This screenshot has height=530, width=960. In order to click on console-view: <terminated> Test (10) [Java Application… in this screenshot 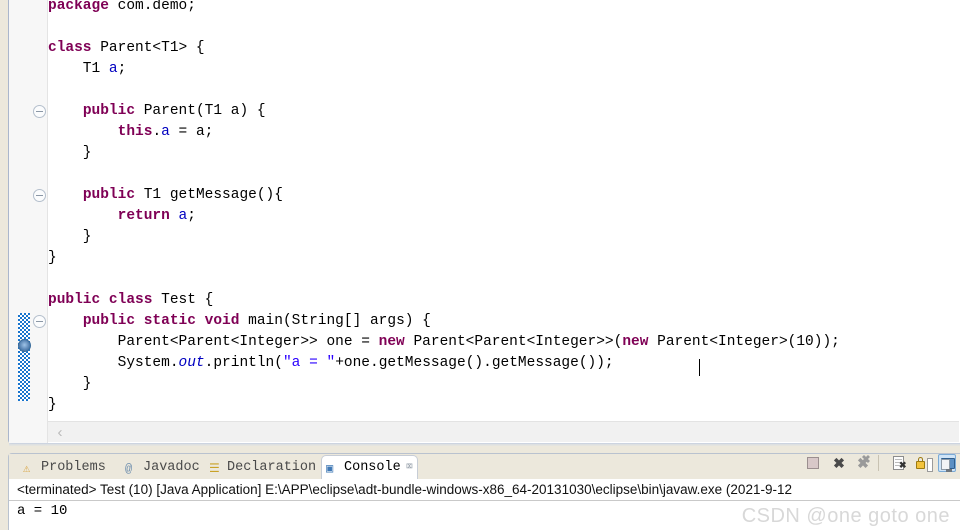, I will do `click(484, 504)`.